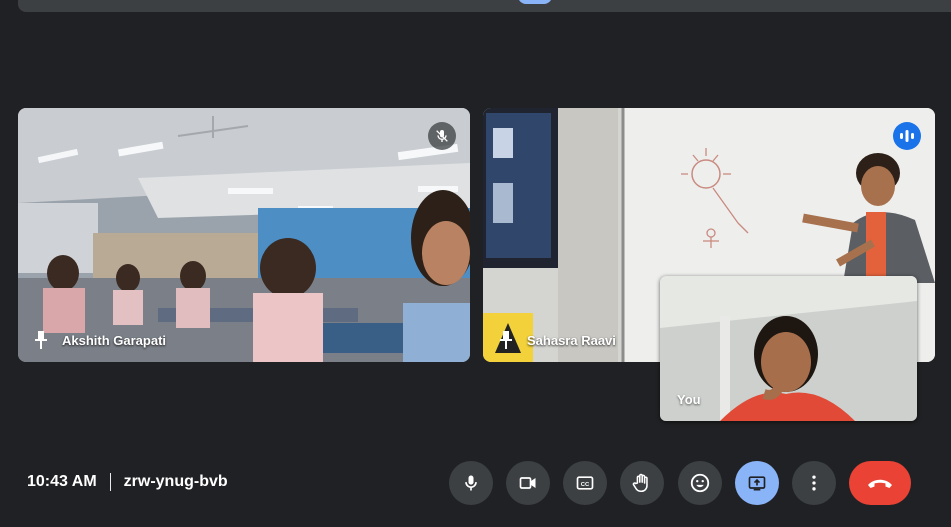 This screenshot has width=951, height=527. Describe the element at coordinates (571, 340) in the screenshot. I see `participant-name: Sahasra Raavi` at that location.